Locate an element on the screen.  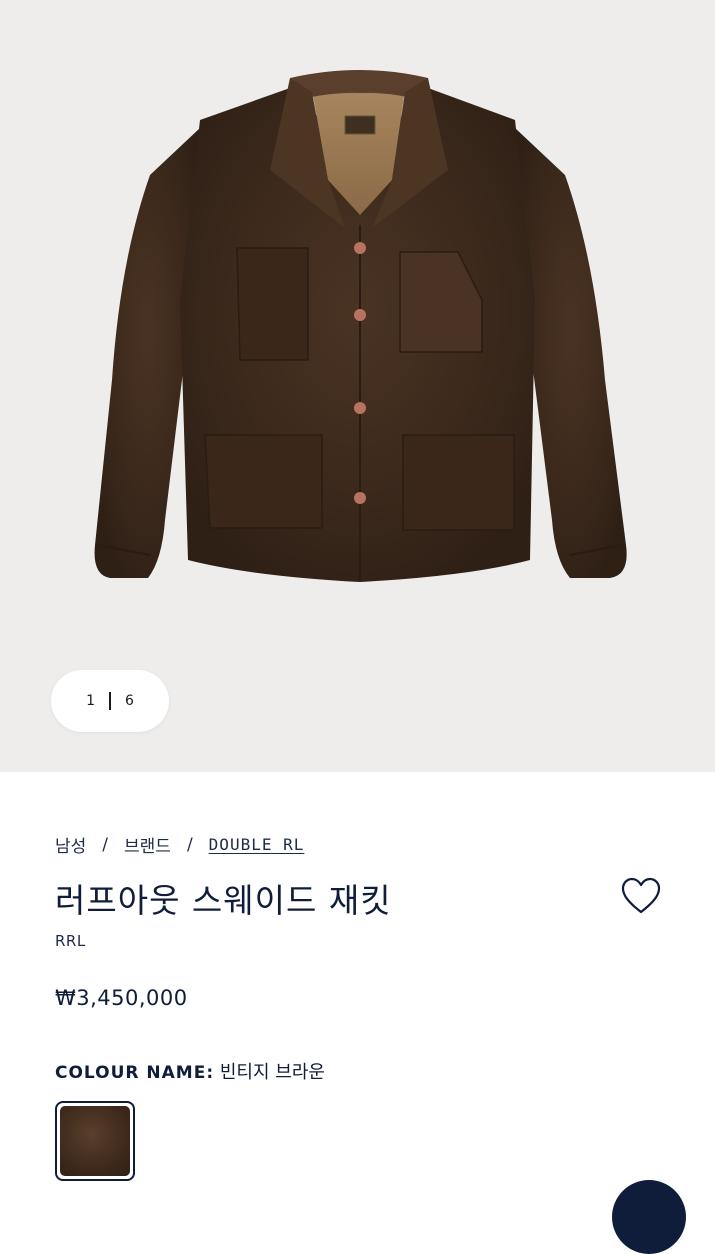
counter-divider is located at coordinates (110, 701).